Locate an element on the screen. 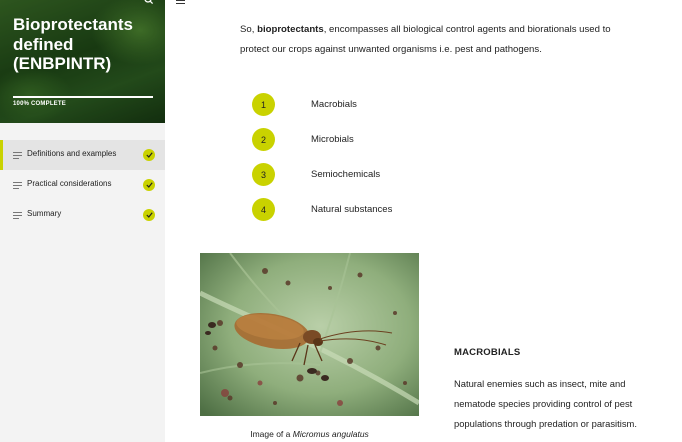 The width and height of the screenshot is (682, 442). sidebar-item-summary: Summary is located at coordinates (82, 215).